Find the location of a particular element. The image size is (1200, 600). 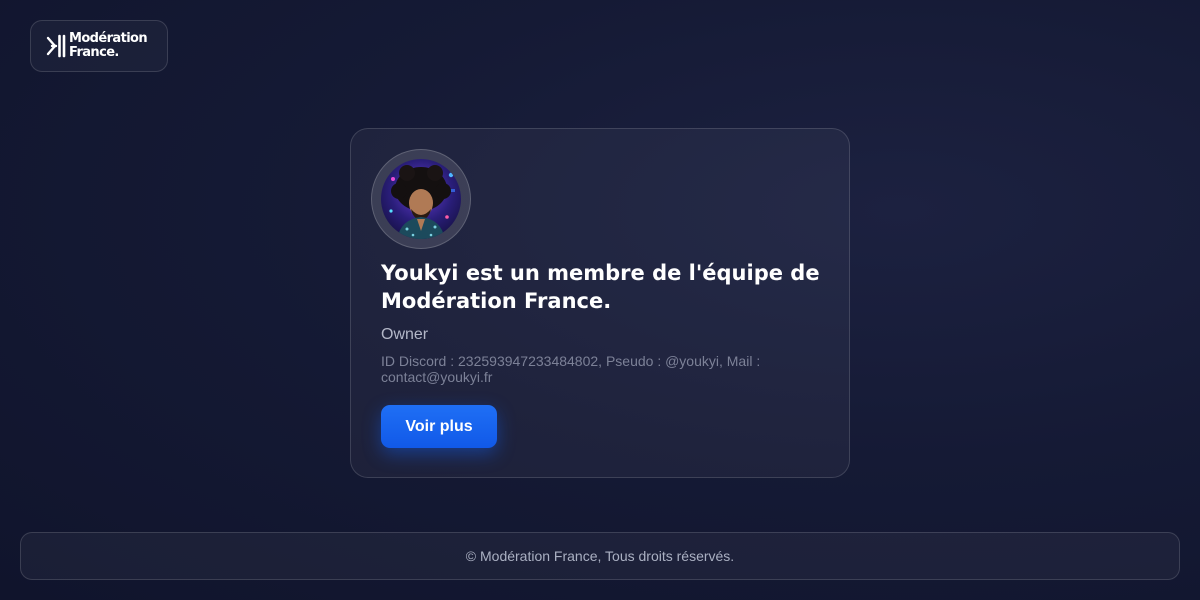

avatar is located at coordinates (421, 199).